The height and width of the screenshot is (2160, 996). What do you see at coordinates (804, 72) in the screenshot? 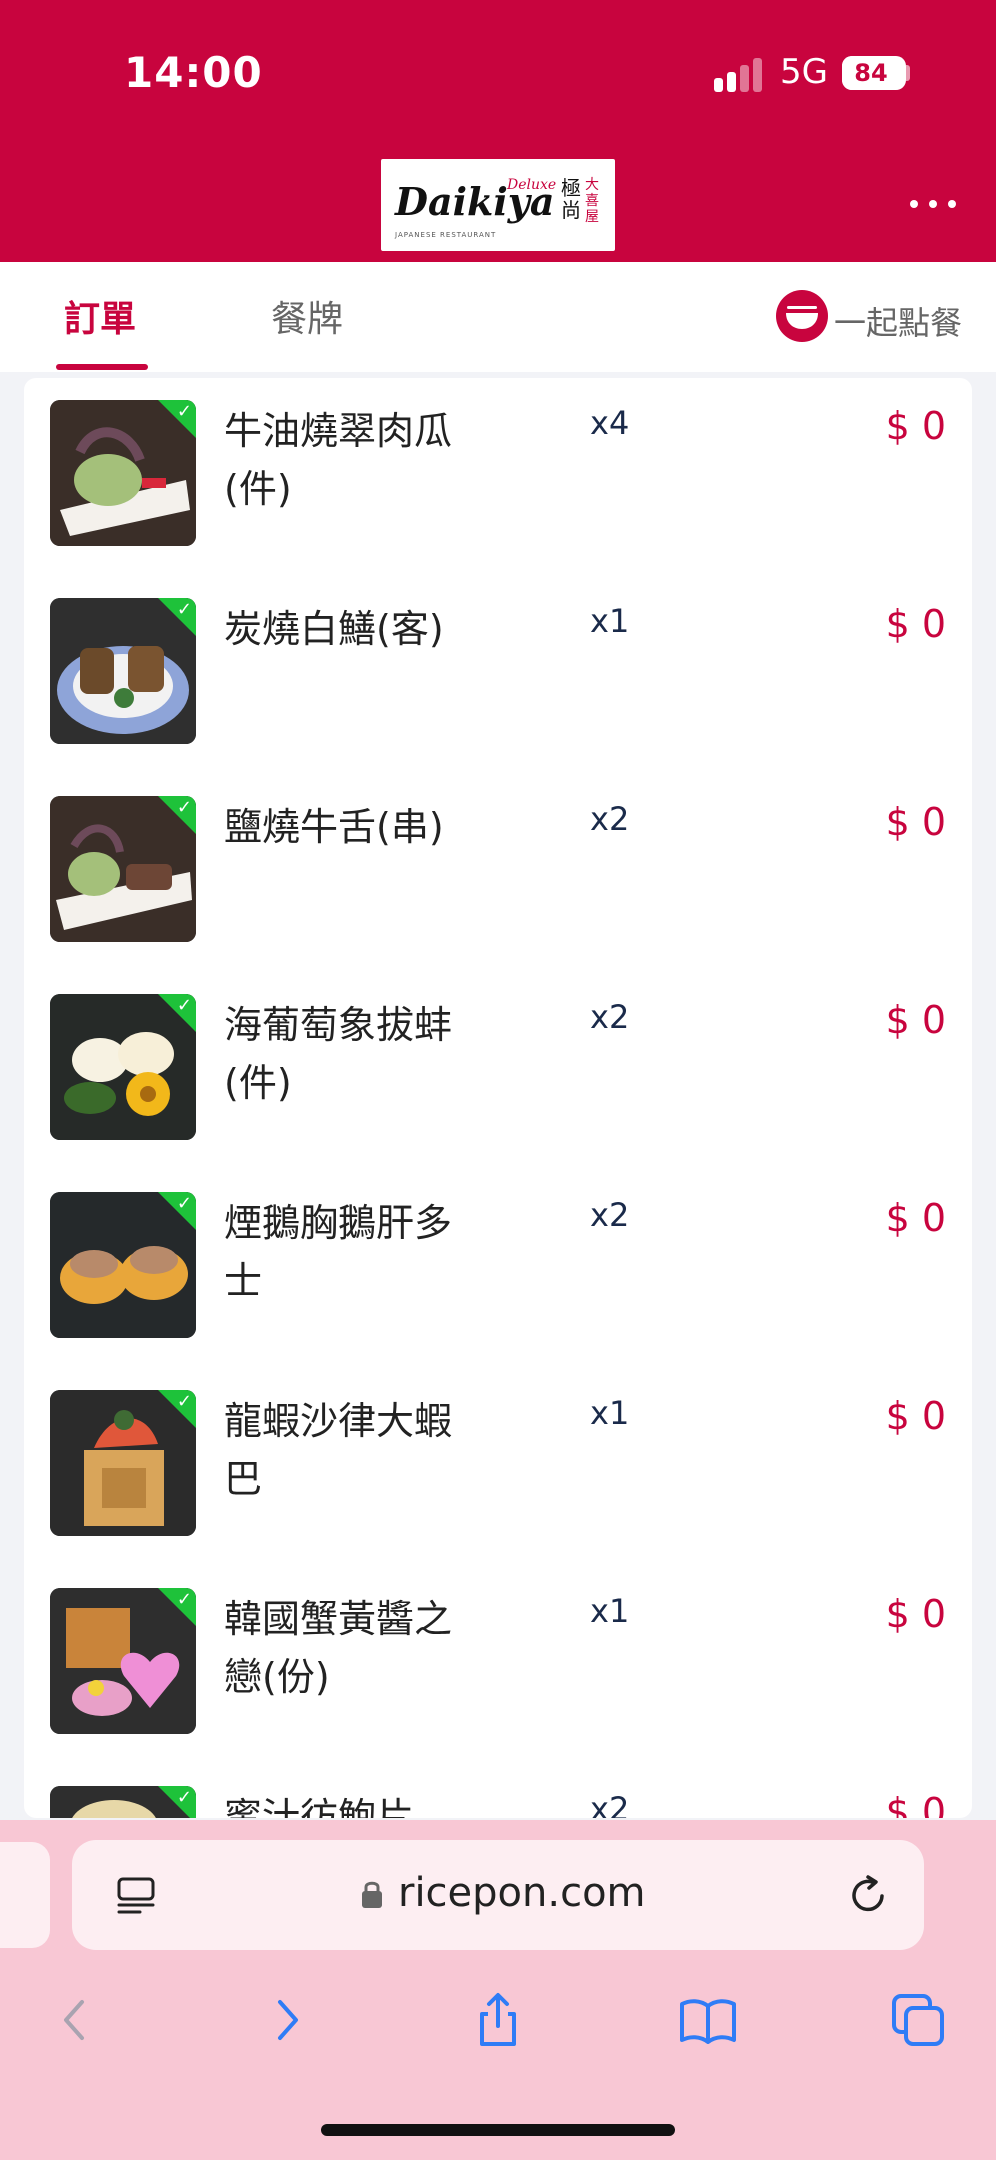
I see `network-label: 5G` at bounding box center [804, 72].